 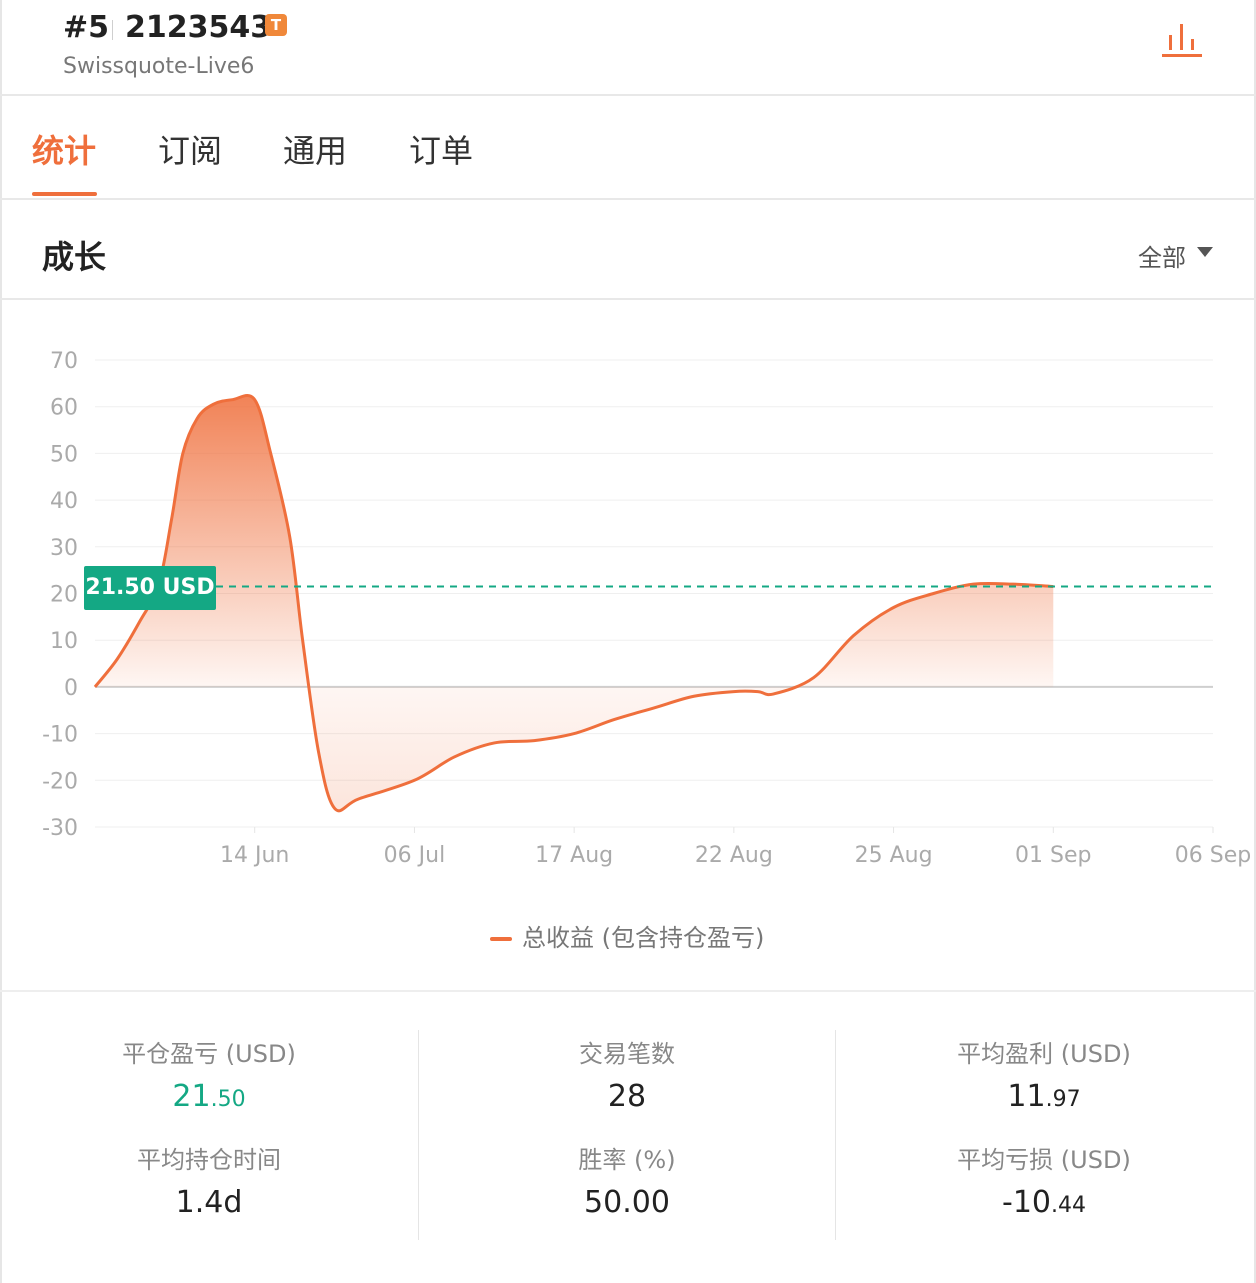 What do you see at coordinates (628, 48) in the screenshot?
I see `account-header: #5 2123543 T Swissquote-Live6` at bounding box center [628, 48].